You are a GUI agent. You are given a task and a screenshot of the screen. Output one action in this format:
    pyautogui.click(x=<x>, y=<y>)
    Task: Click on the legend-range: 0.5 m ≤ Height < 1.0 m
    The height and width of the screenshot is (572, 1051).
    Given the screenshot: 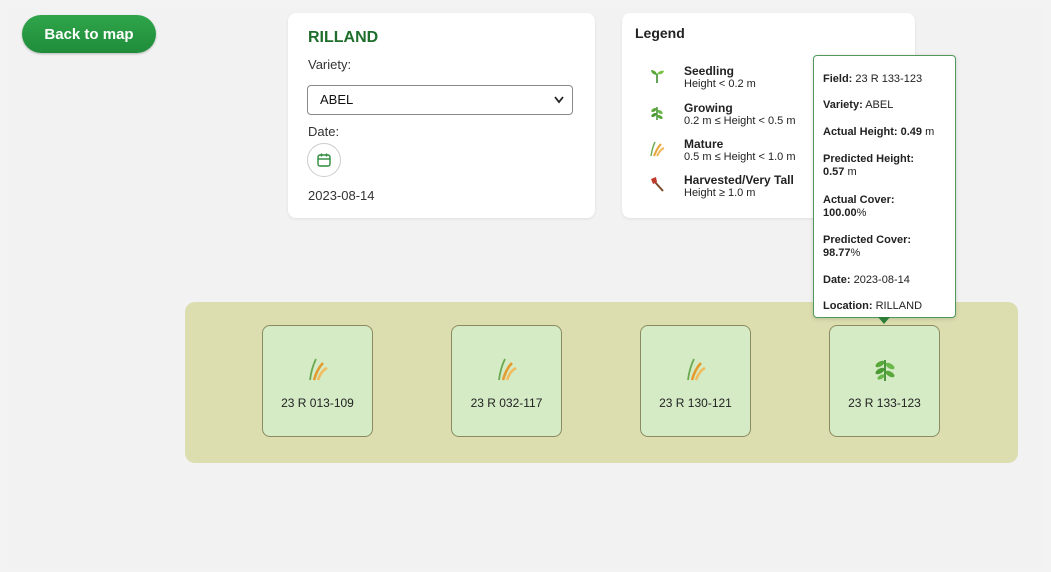 What is the action you would take?
    pyautogui.click(x=740, y=157)
    